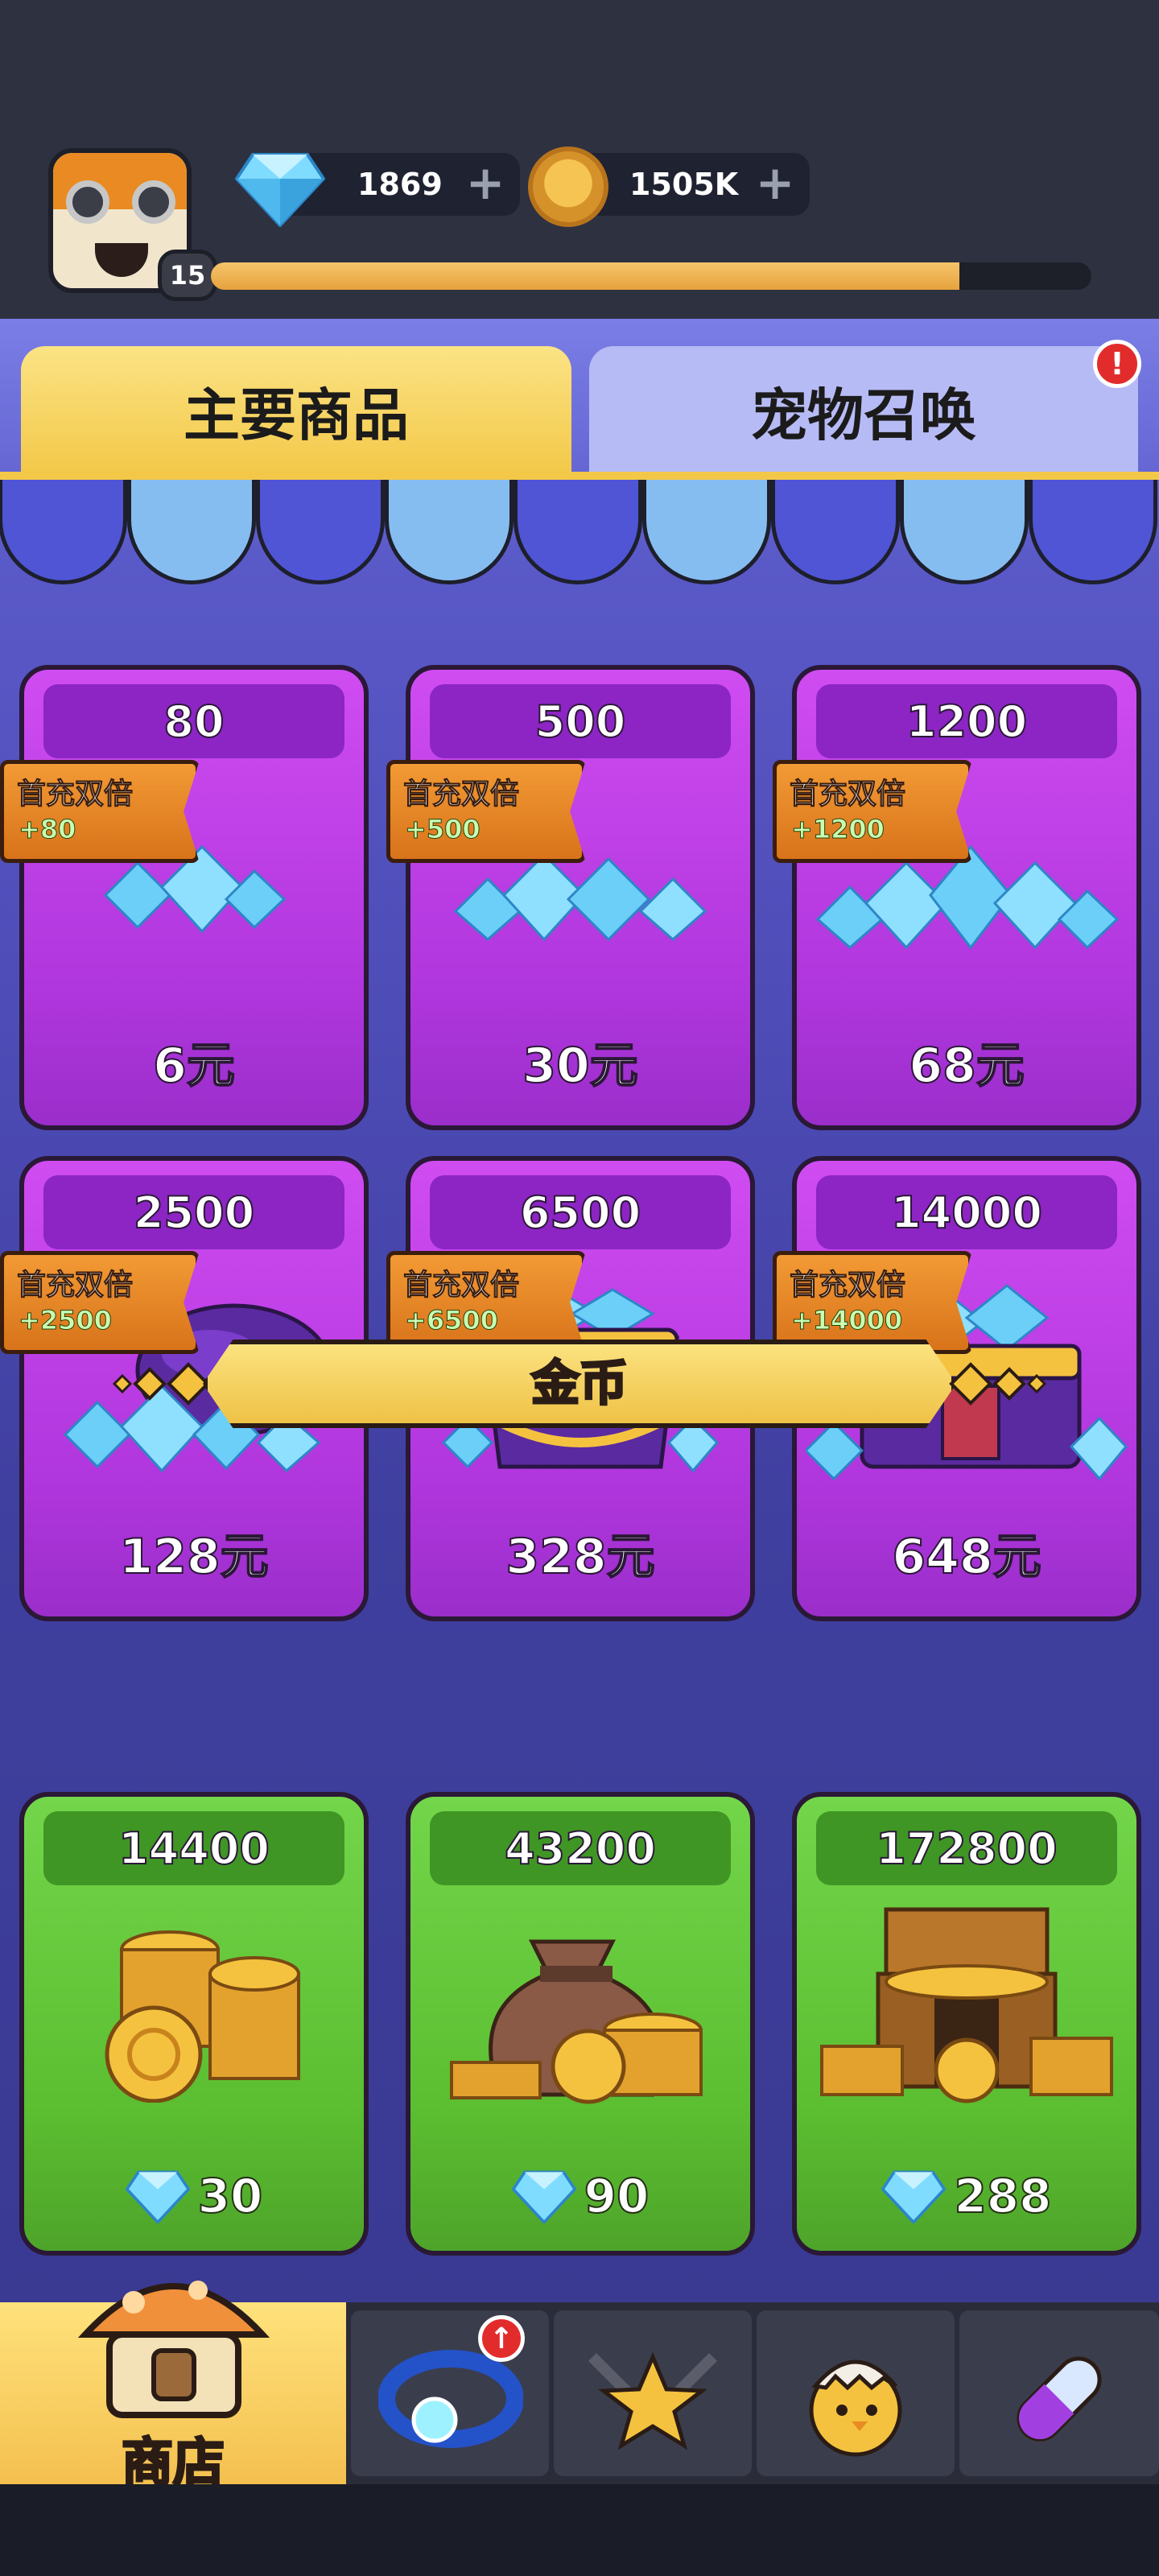 Image resolution: width=1159 pixels, height=2576 pixels. What do you see at coordinates (173, 2349) in the screenshot?
I see `shop-house-icon` at bounding box center [173, 2349].